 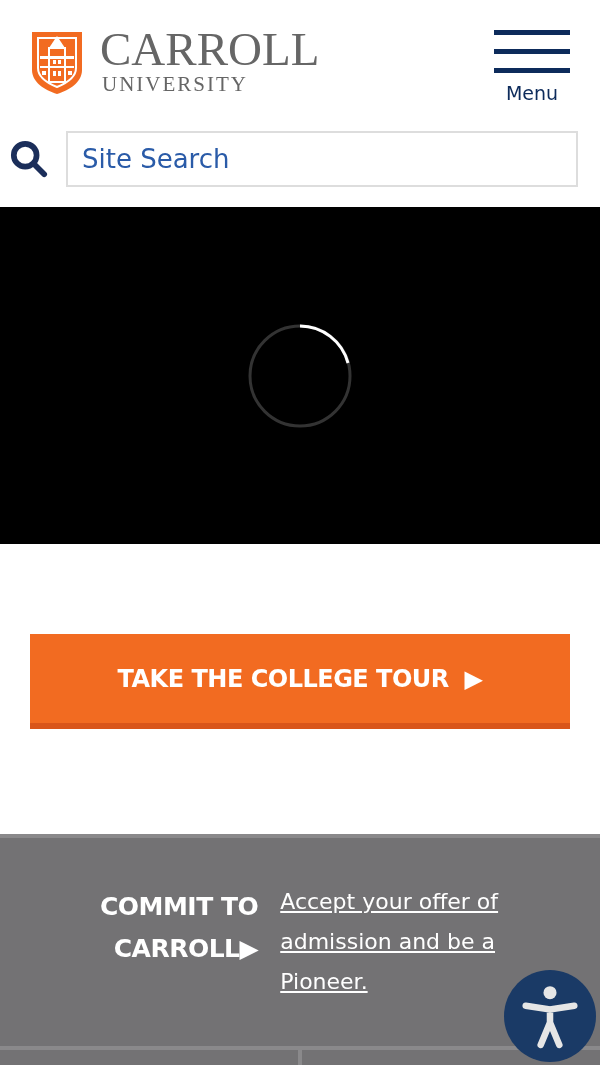 I want to click on shield-logo-icon, so click(x=57, y=63).